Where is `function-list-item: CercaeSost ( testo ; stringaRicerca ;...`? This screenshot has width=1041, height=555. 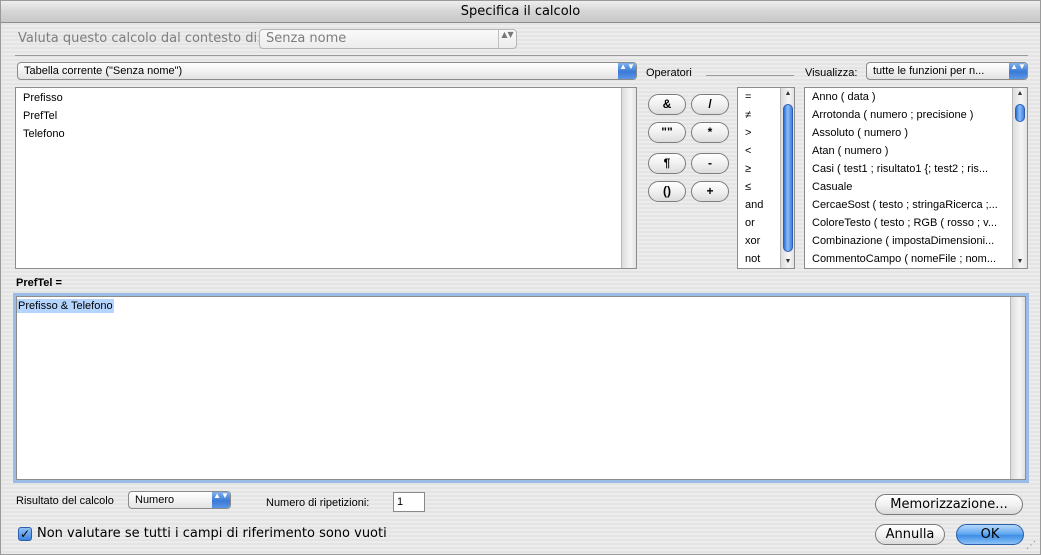
function-list-item: CercaeSost ( testo ; stringaRicerca ;... is located at coordinates (908, 205).